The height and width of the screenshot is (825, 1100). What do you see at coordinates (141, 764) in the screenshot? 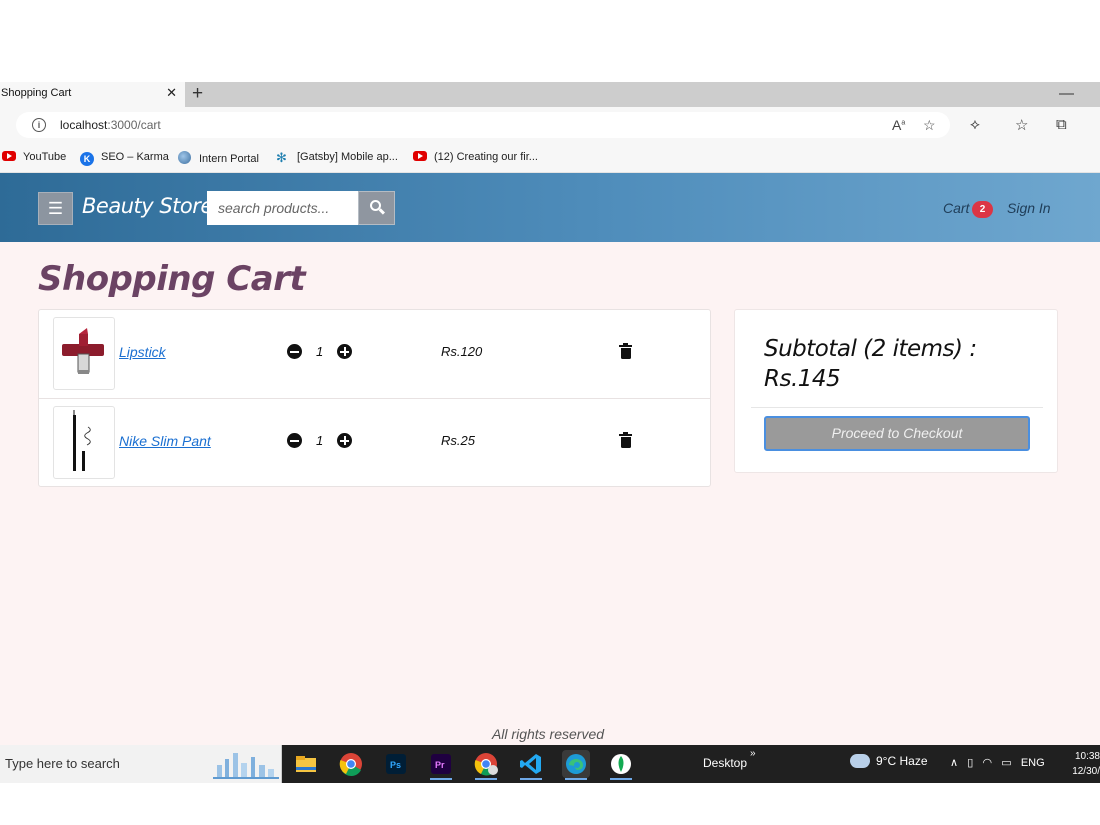
I see `taskbar-search-box: Type here to search` at bounding box center [141, 764].